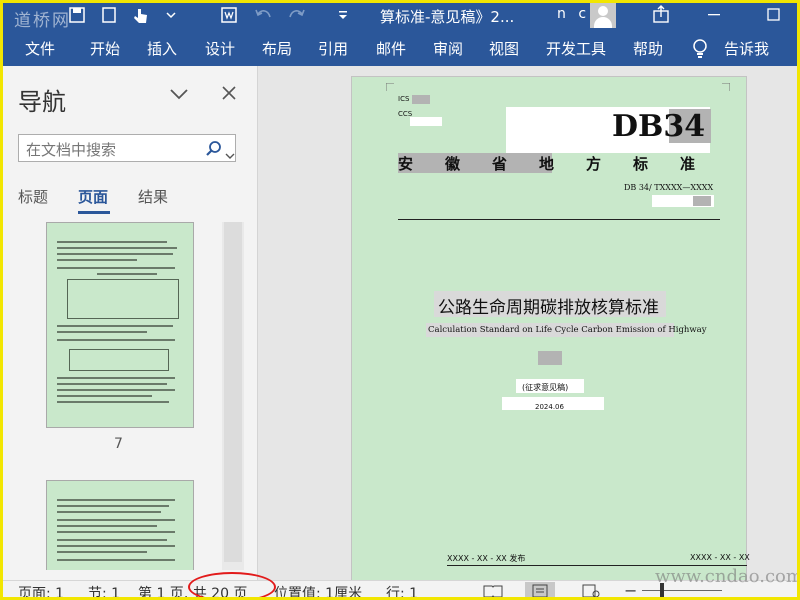 This screenshot has height=600, width=800. What do you see at coordinates (109, 15) in the screenshot?
I see `new-doc-icon` at bounding box center [109, 15].